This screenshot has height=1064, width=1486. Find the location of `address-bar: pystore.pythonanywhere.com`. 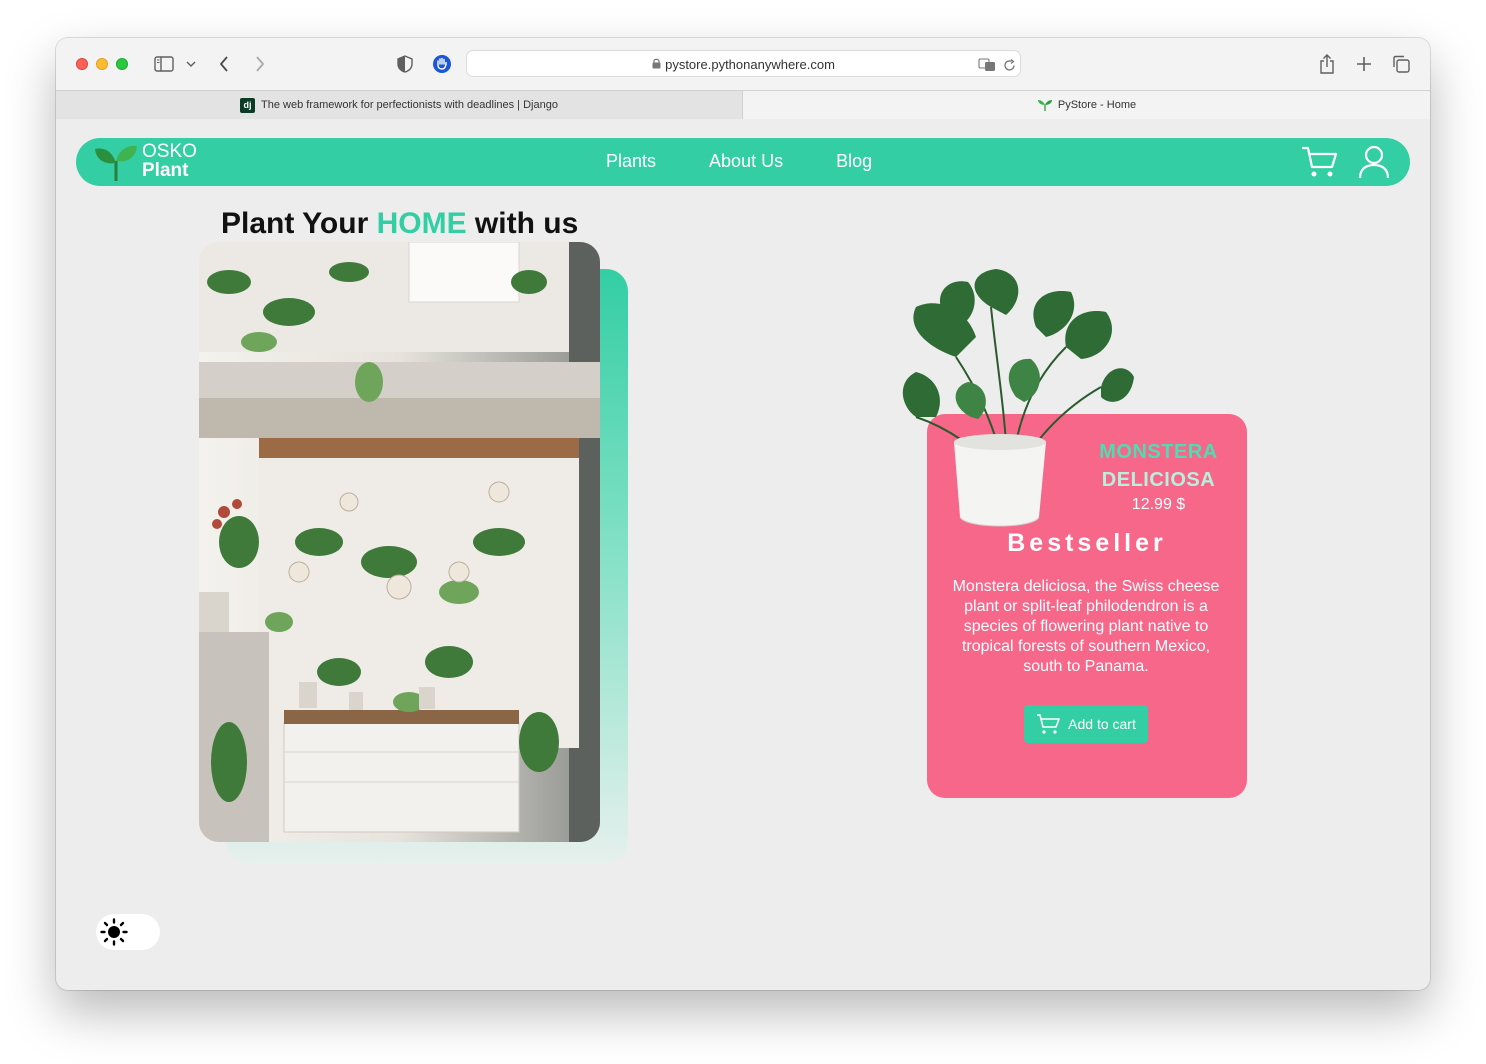

address-bar: pystore.pythonanywhere.com is located at coordinates (743, 63).